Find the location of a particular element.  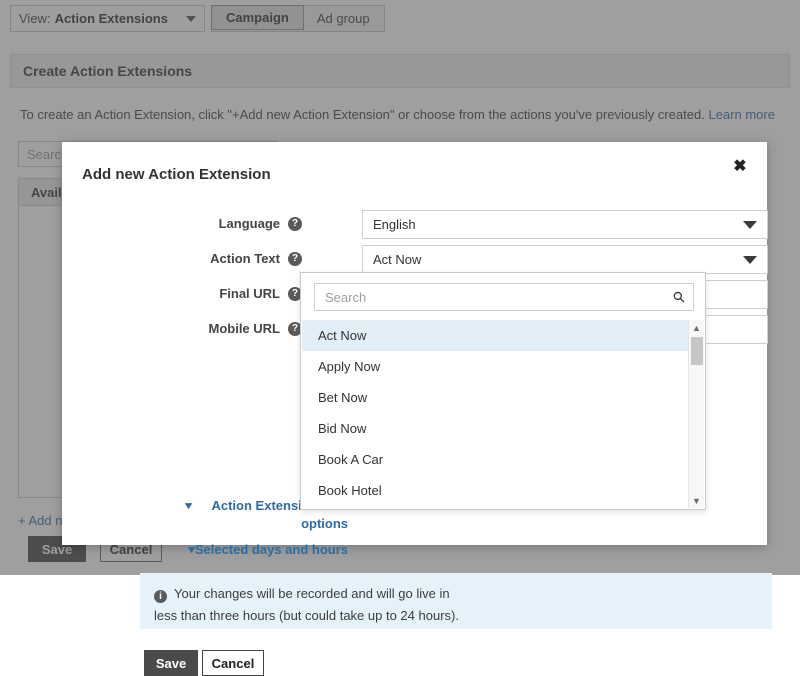

list-item: Bet Now is located at coordinates (496, 397).